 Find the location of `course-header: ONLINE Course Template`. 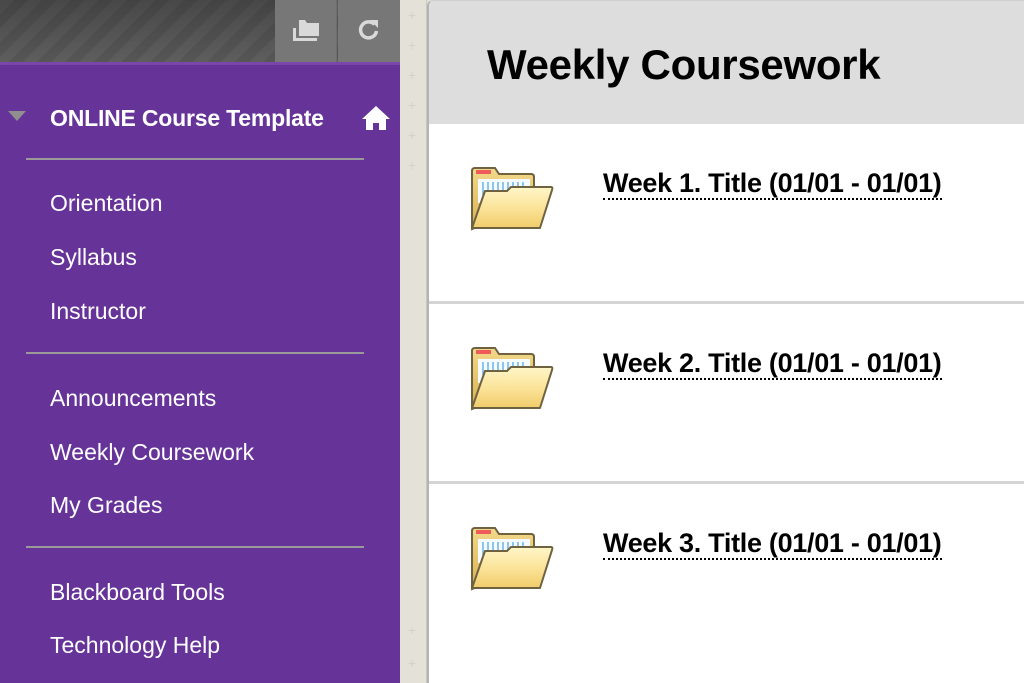

course-header: ONLINE Course Template is located at coordinates (200, 117).